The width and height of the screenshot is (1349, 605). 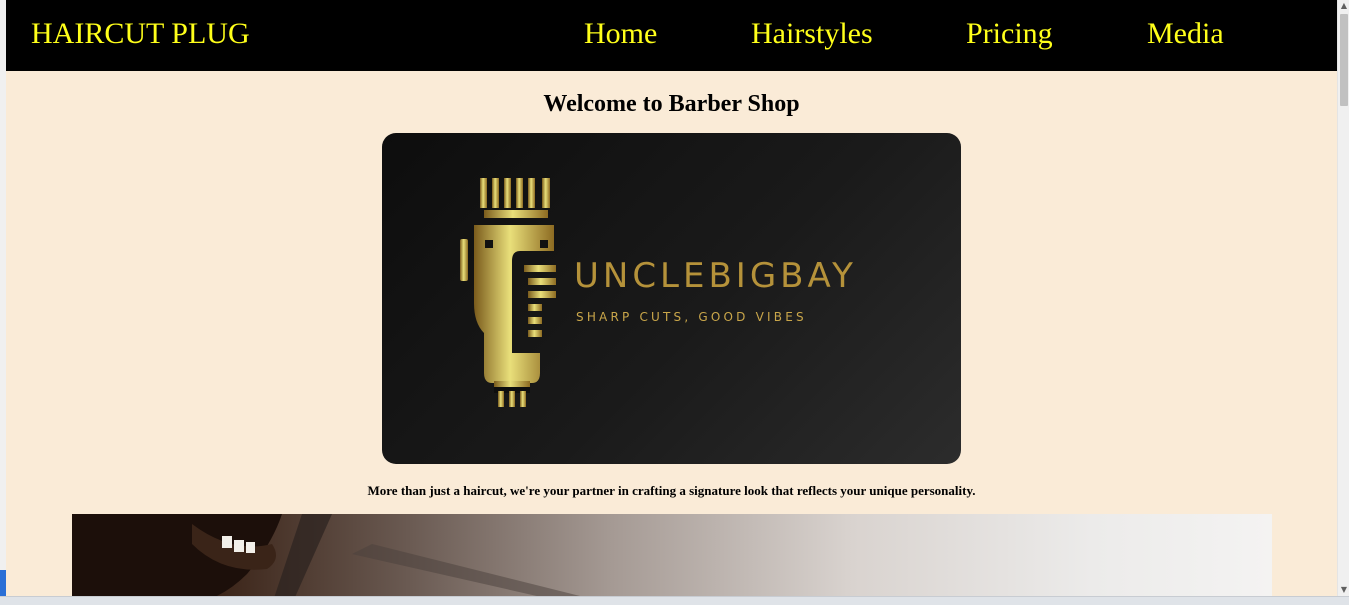 I want to click on smiling-man-photo, so click(x=326, y=555).